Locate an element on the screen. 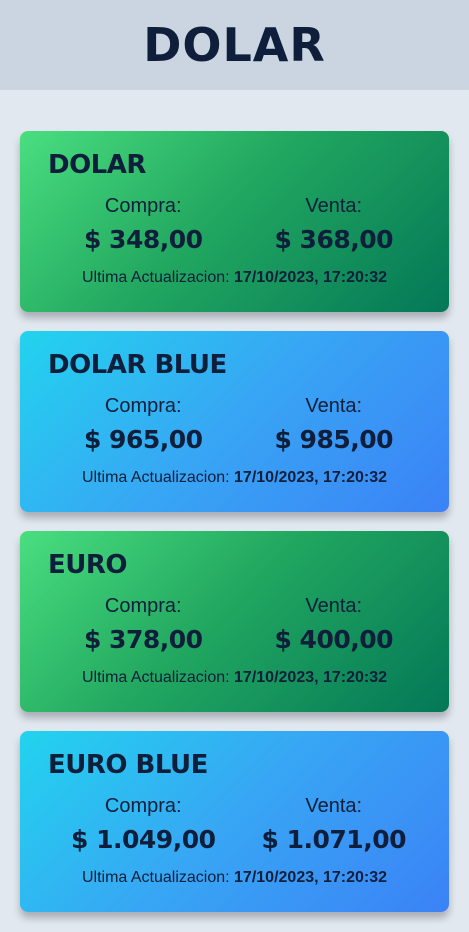 This screenshot has height=932, width=469. rate-columns: Compra: $ 378,00 Venta: $ 400,00 is located at coordinates (238, 626).